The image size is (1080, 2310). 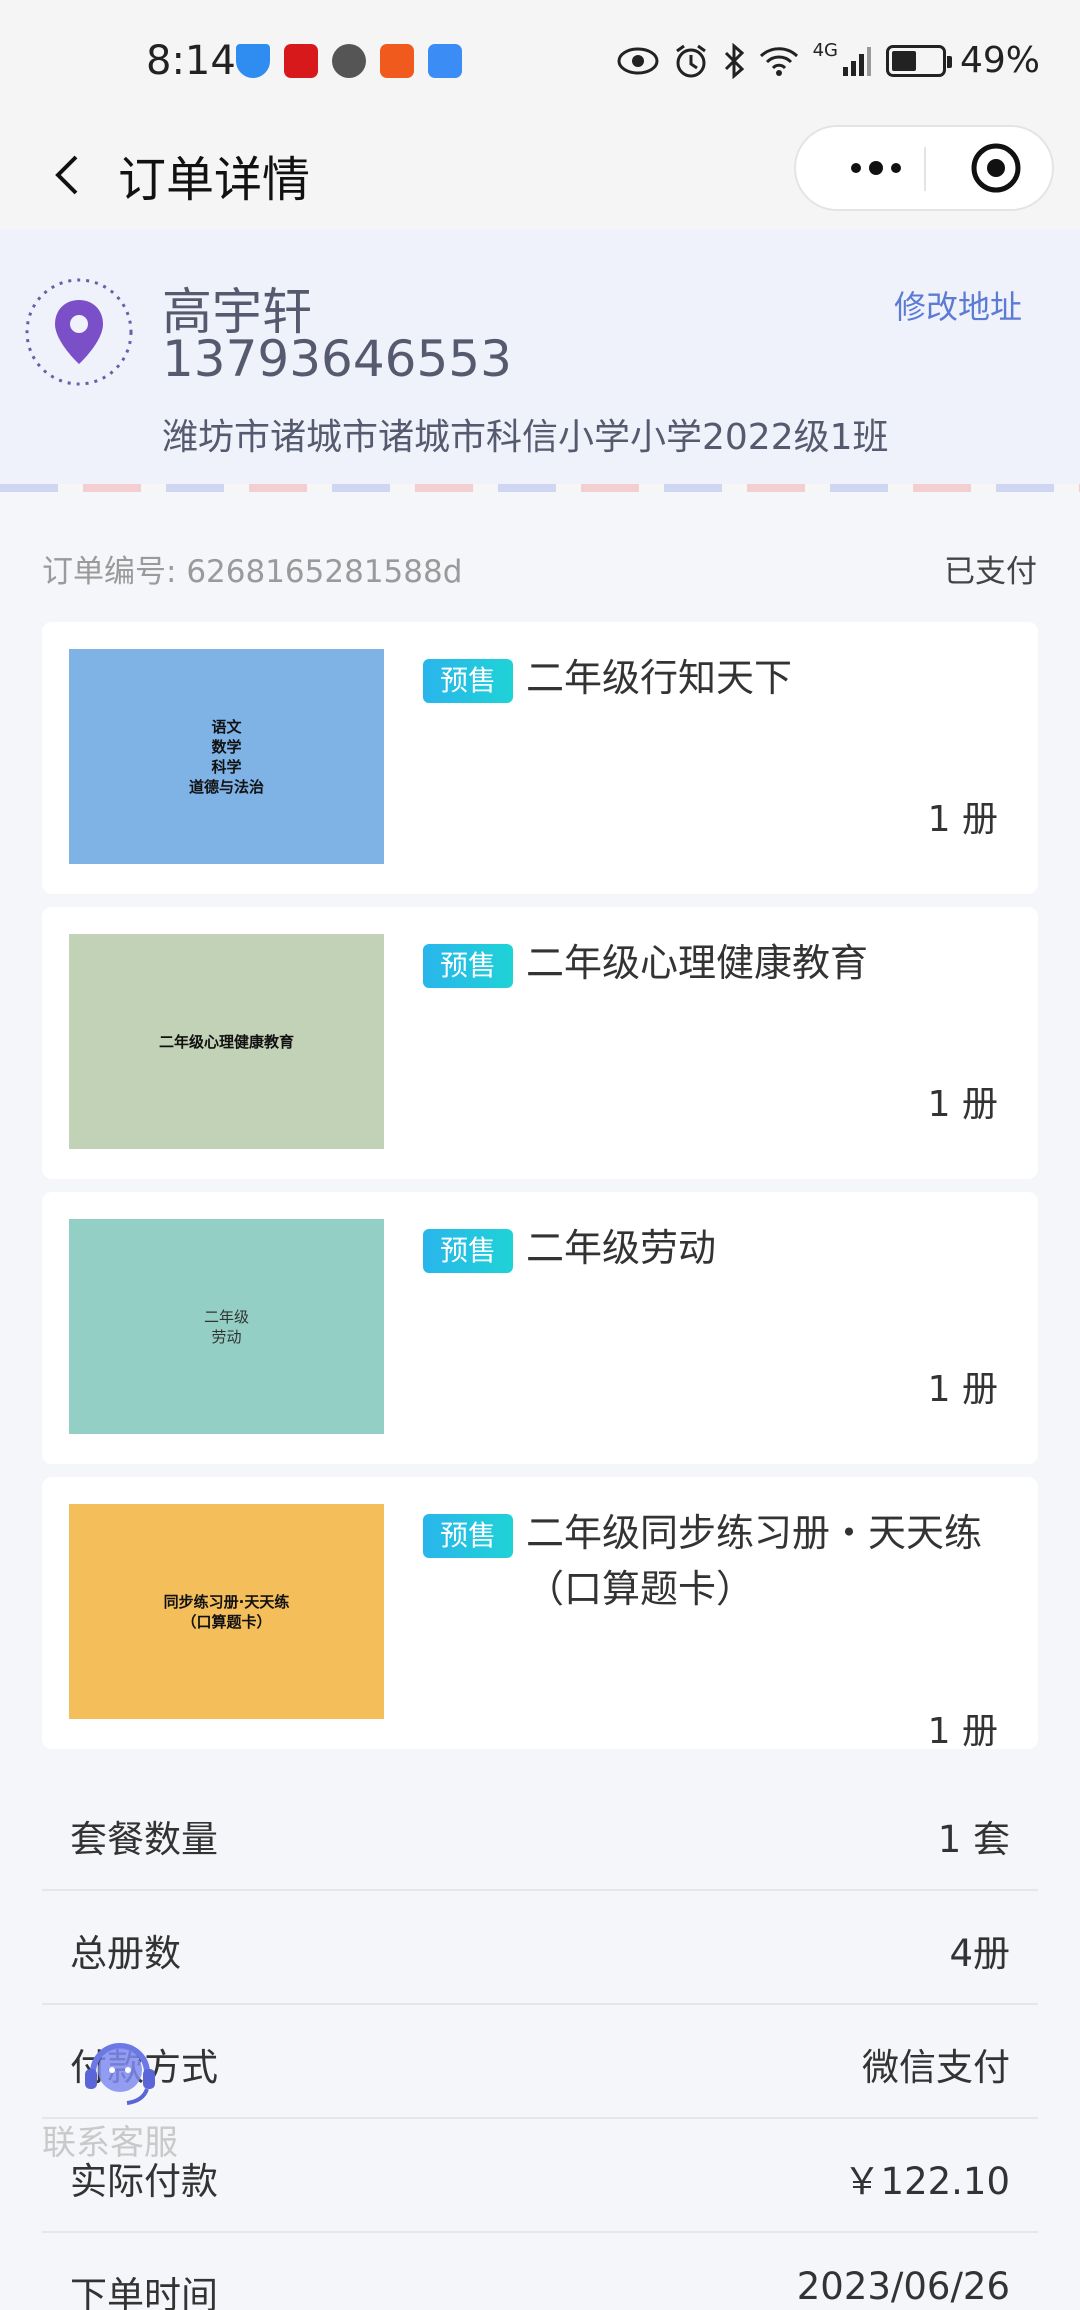 What do you see at coordinates (144, 1839) in the screenshot?
I see `summary-label: 套餐数量` at bounding box center [144, 1839].